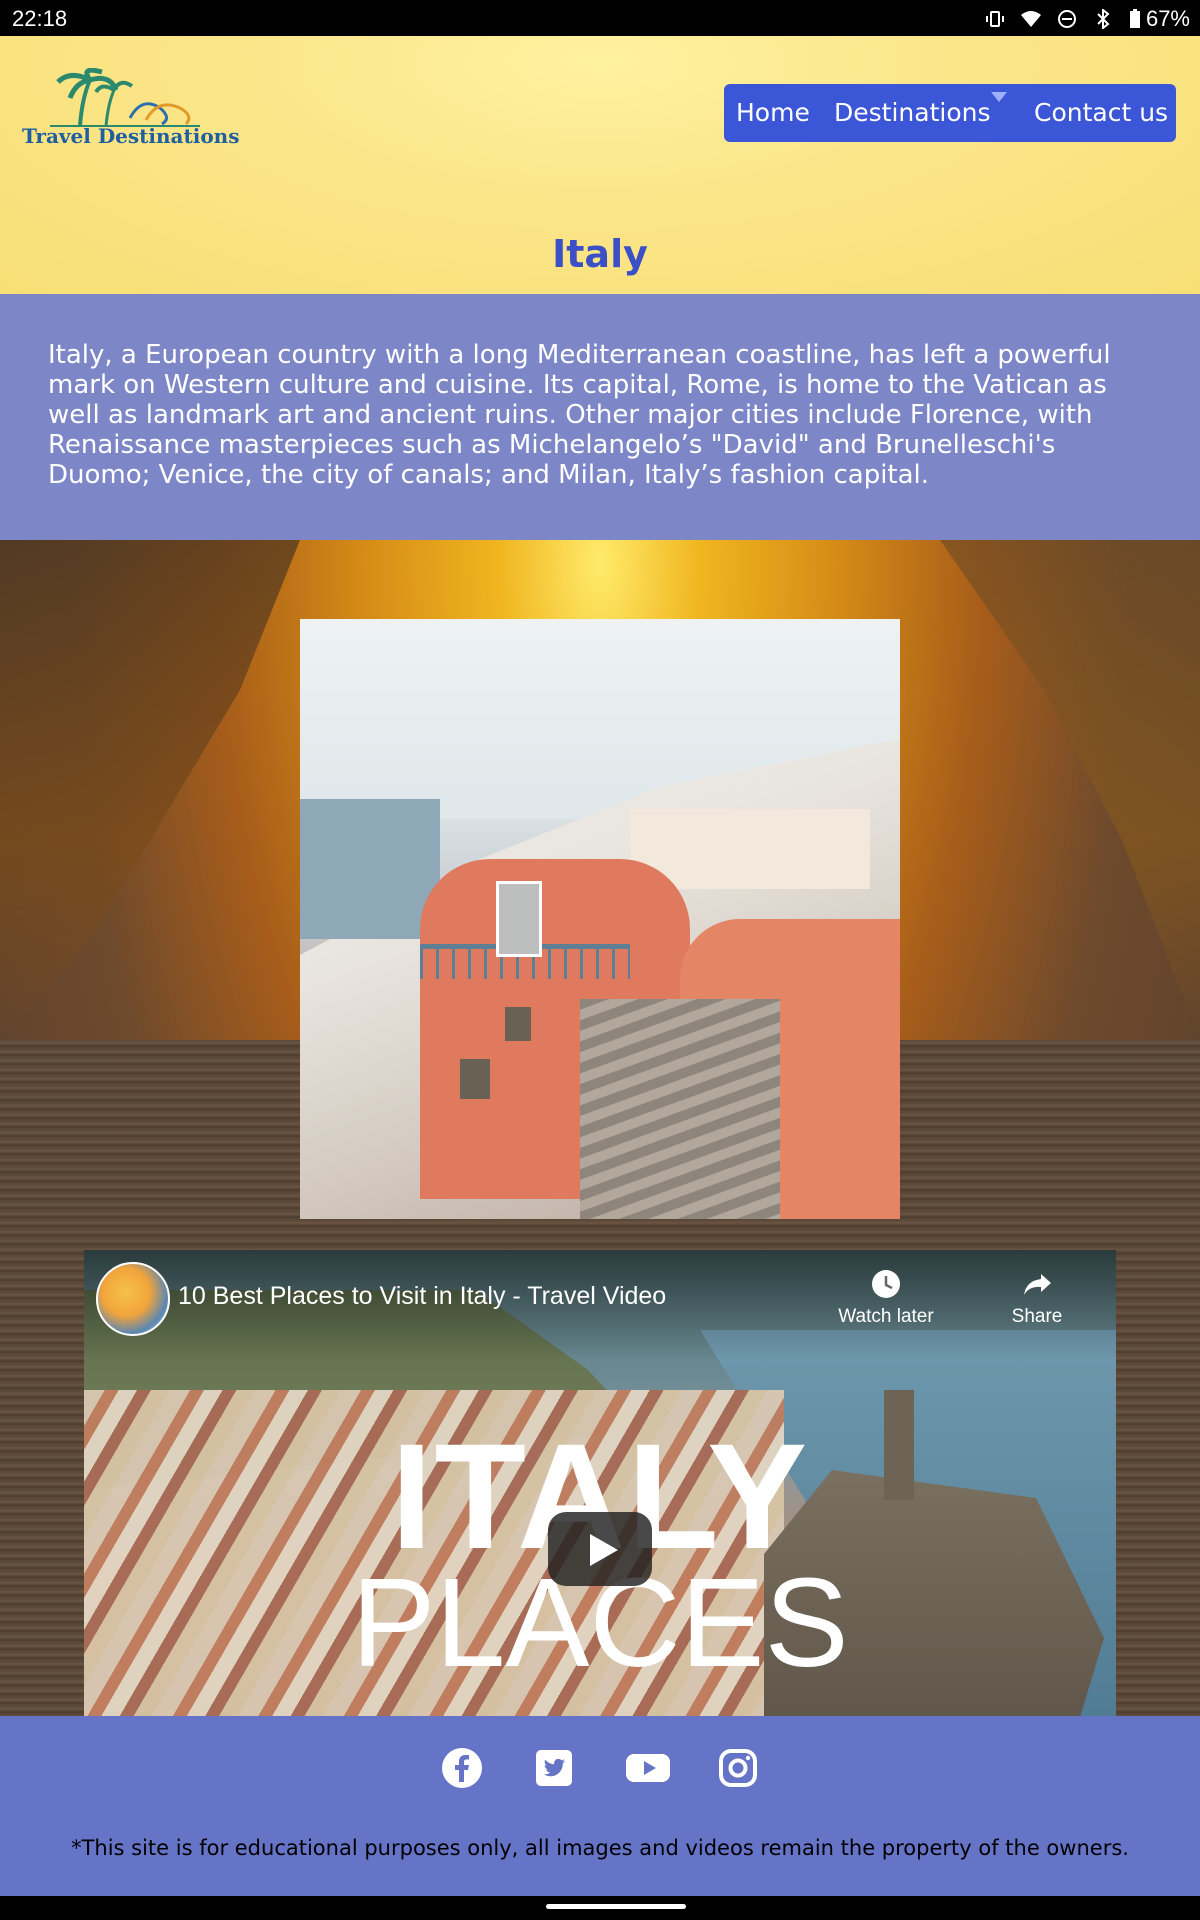 This screenshot has height=1920, width=1200. Describe the element at coordinates (131, 136) in the screenshot. I see `logo-text: Travel Destinations` at that location.